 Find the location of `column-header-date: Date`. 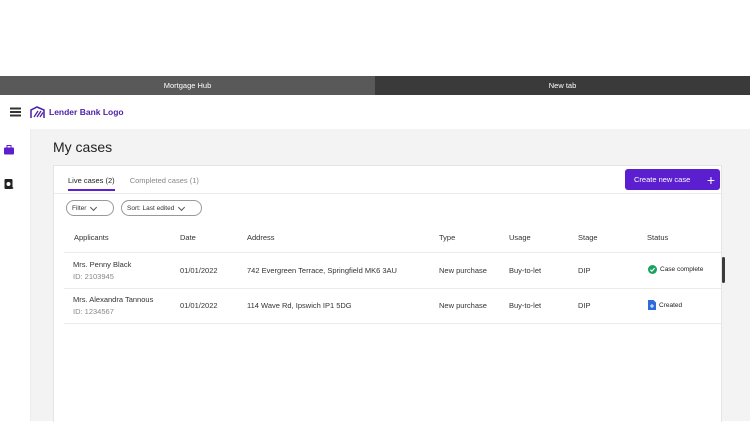

column-header-date: Date is located at coordinates (188, 237).